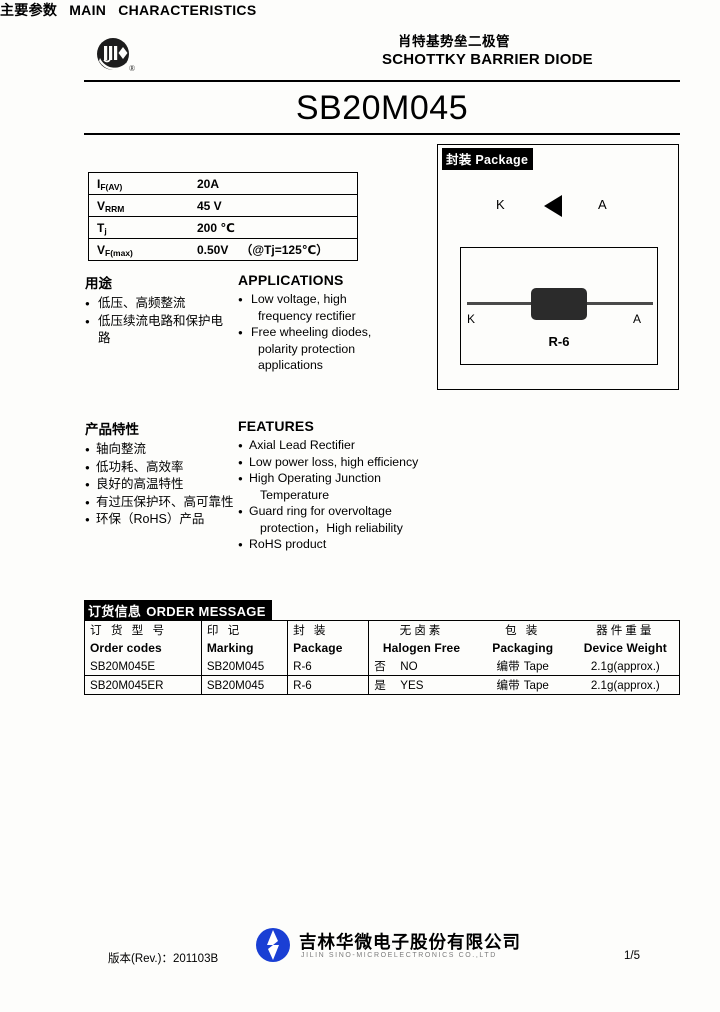 The height and width of the screenshot is (1012, 720). What do you see at coordinates (160, 450) in the screenshot?
I see `list-item: 轴向整流` at bounding box center [160, 450].